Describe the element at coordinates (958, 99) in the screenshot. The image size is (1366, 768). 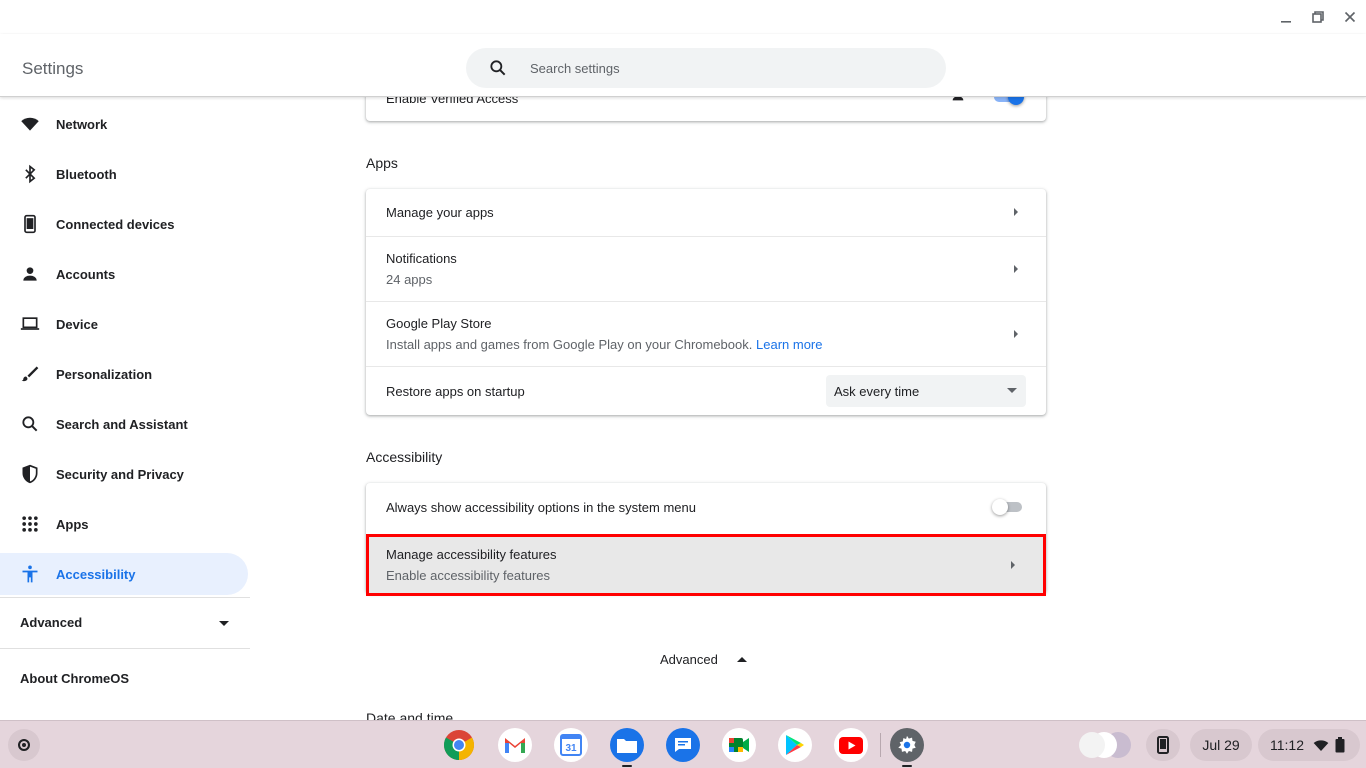
I see `managed-policy-icon` at that location.